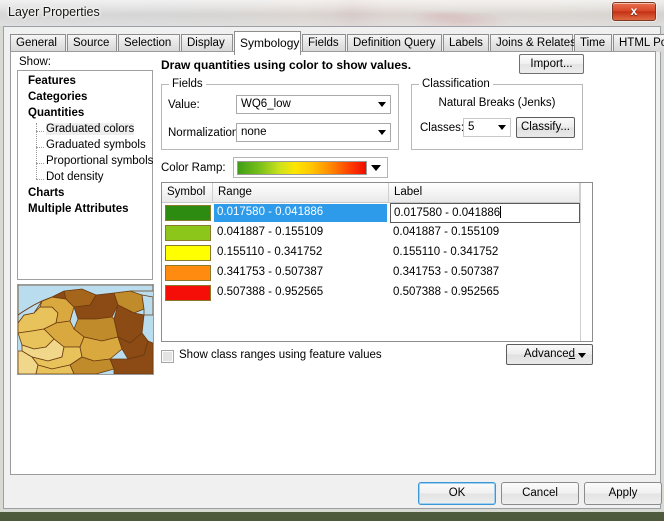  Describe the element at coordinates (301, 193) in the screenshot. I see `grid-header-range: Range` at that location.